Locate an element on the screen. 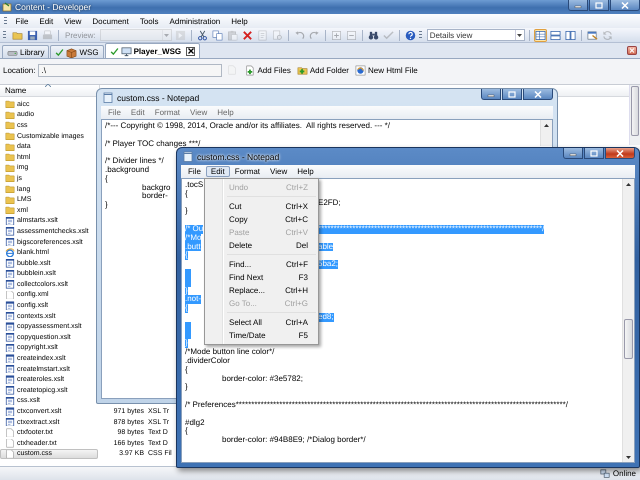 Image resolution: width=640 pixels, height=480 pixels. toolbar-button: Add Folder is located at coordinates (322, 70).